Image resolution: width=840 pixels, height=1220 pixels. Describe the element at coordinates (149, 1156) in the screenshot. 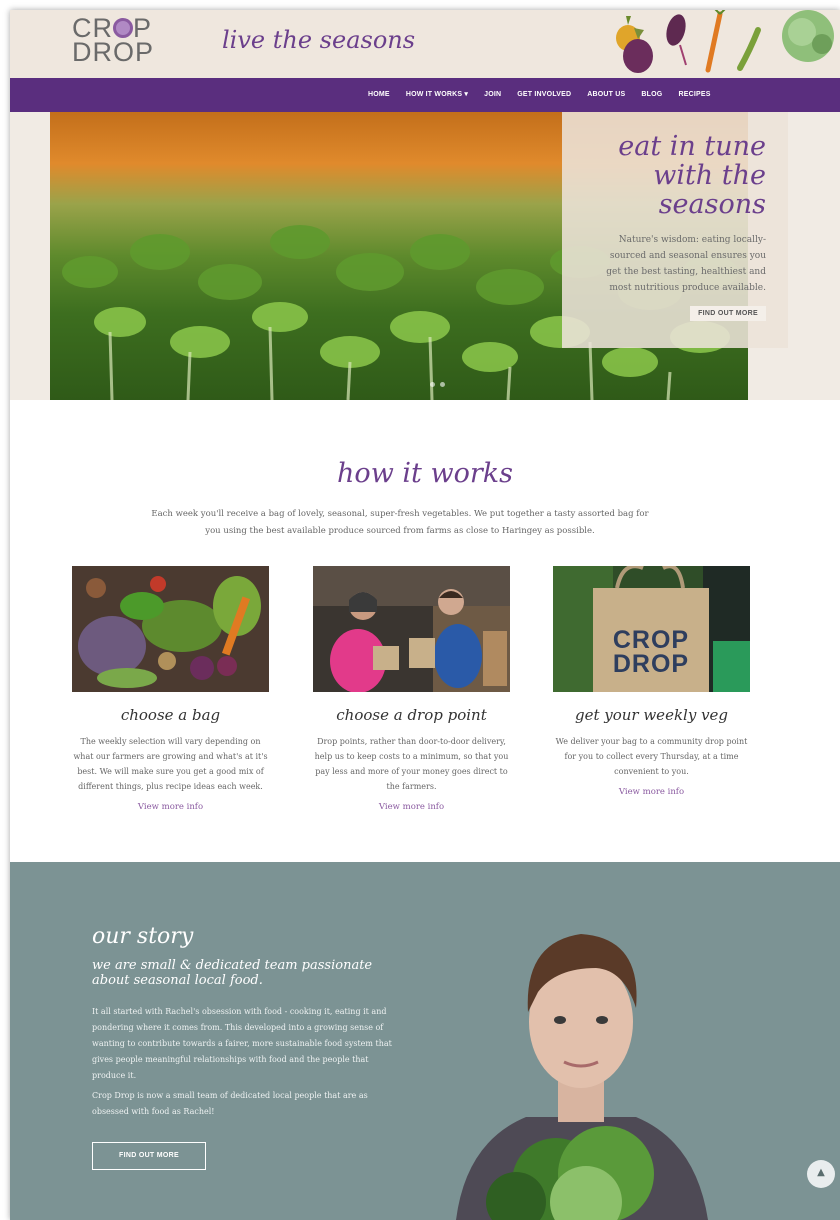

I see `story-find-out-more-button: FIND OUT MORE` at that location.